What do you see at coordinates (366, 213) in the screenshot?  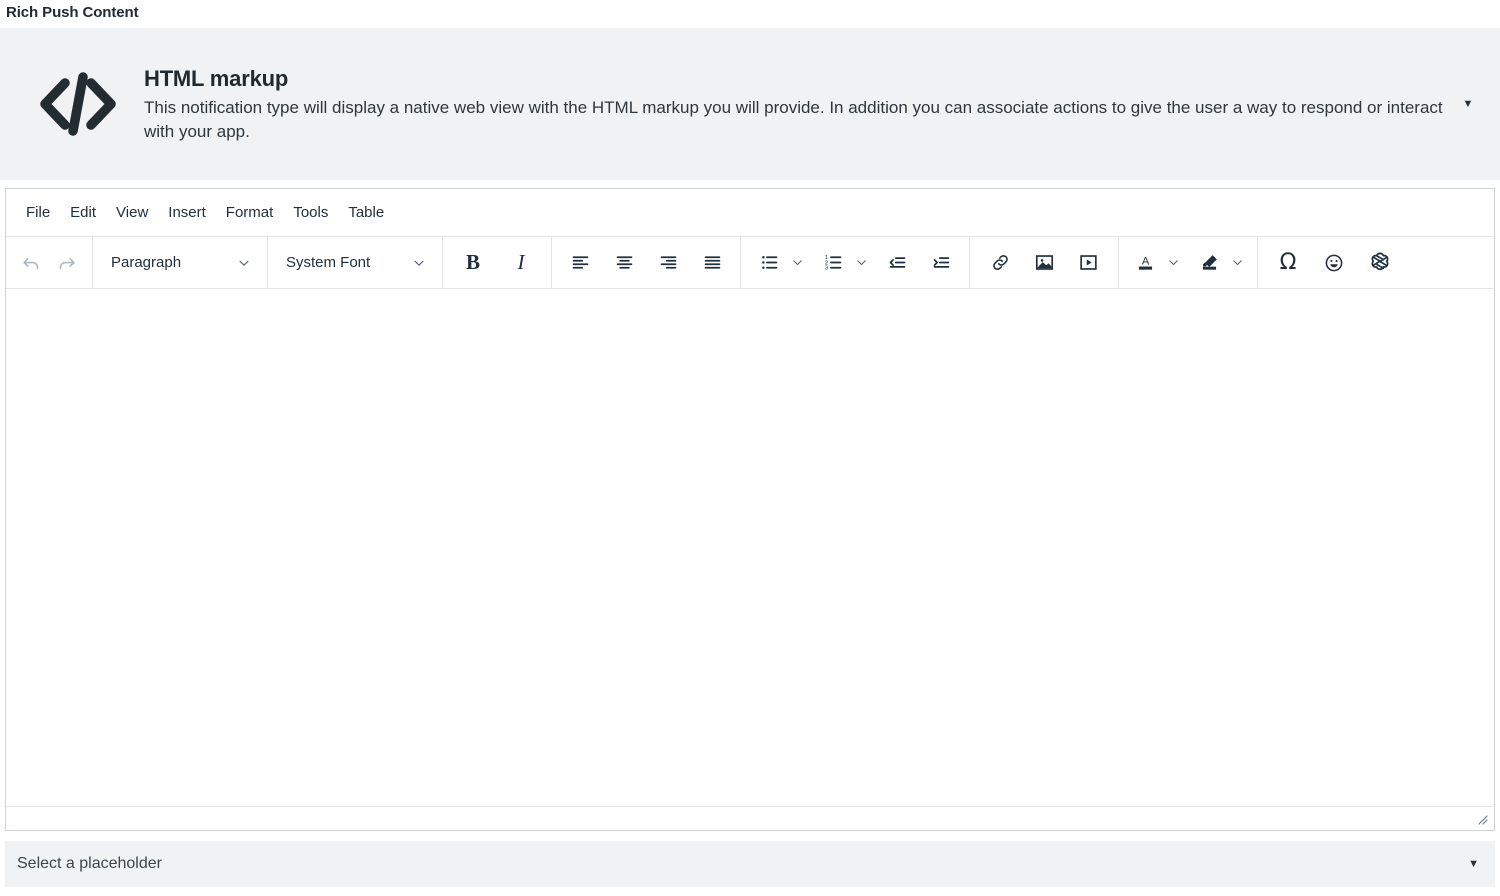 I see `menu-table: Table` at bounding box center [366, 213].